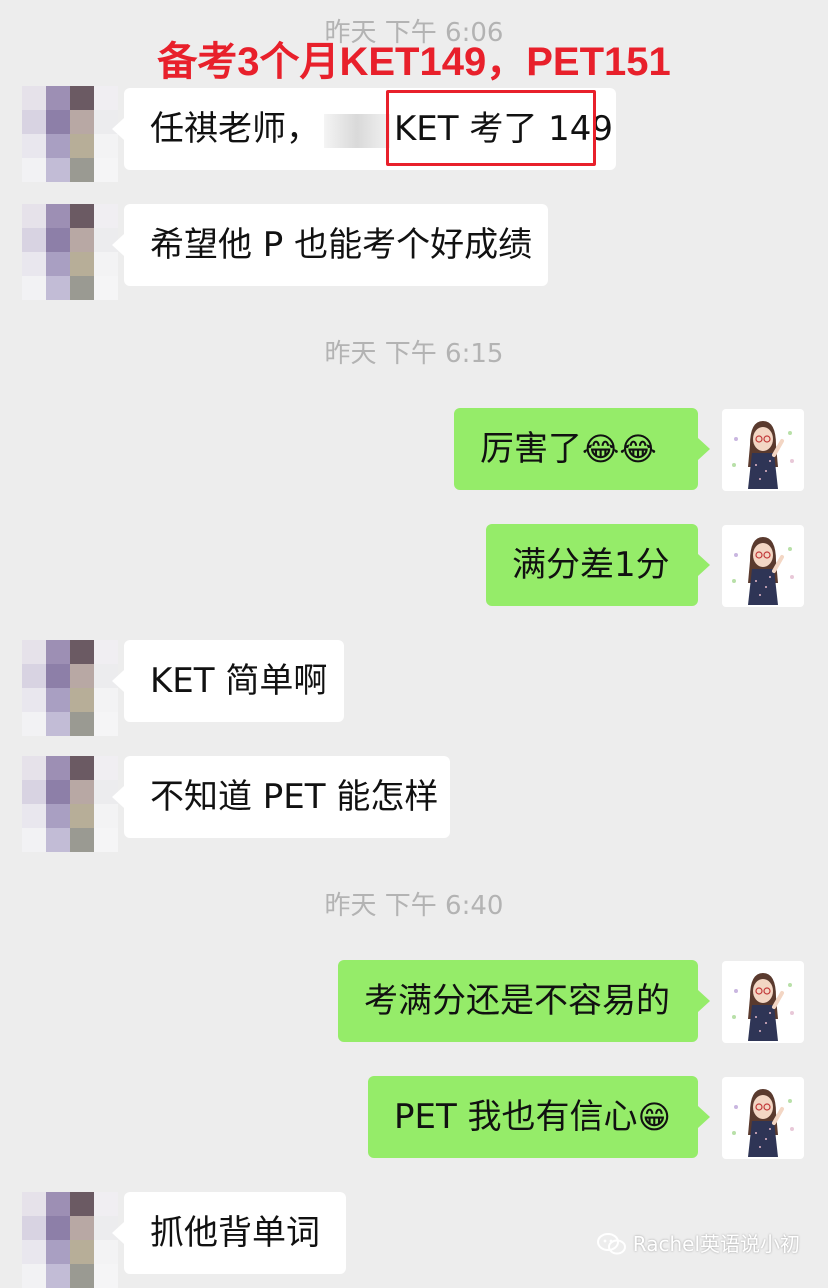 The image size is (828, 1288). What do you see at coordinates (491, 128) in the screenshot?
I see `highlight-box` at bounding box center [491, 128].